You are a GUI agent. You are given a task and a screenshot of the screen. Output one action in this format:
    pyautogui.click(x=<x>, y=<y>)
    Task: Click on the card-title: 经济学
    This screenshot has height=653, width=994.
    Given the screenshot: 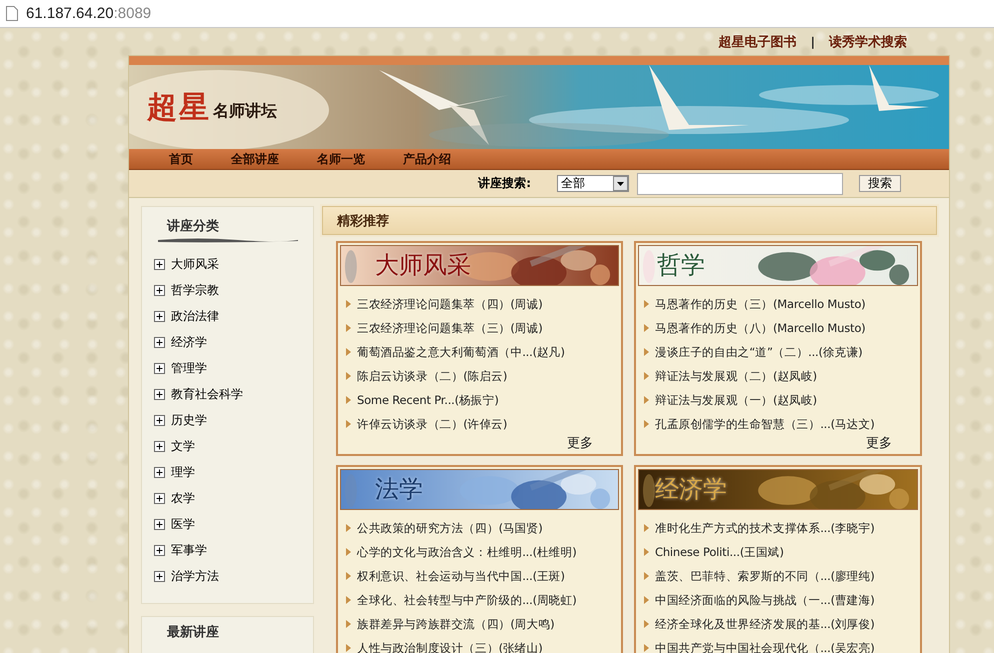 What is the action you would take?
    pyautogui.click(x=691, y=489)
    